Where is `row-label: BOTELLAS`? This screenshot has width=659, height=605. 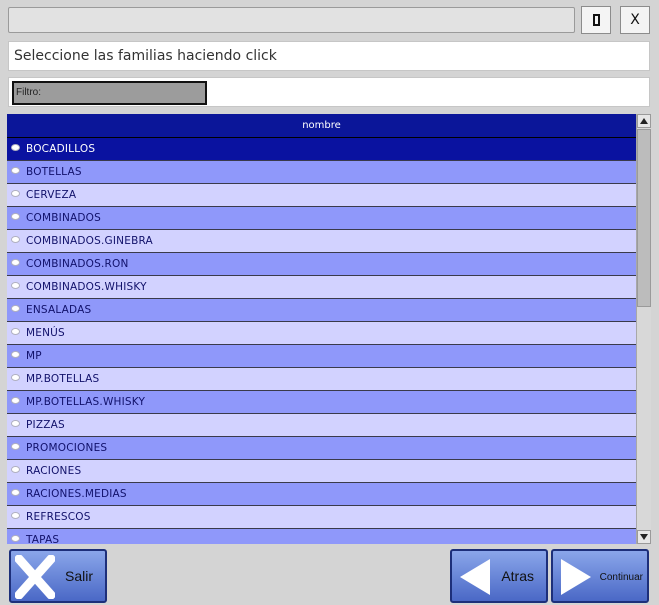 row-label: BOTELLAS is located at coordinates (54, 172).